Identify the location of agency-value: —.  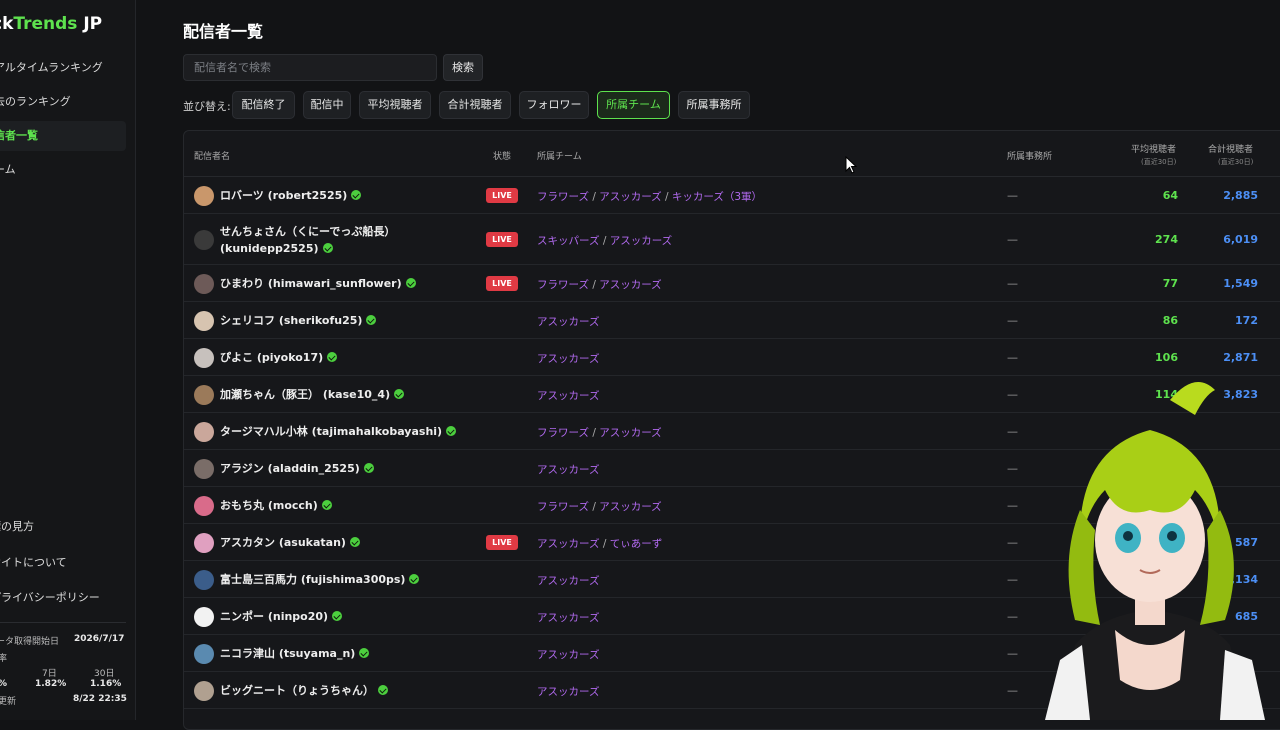
(1012, 616).